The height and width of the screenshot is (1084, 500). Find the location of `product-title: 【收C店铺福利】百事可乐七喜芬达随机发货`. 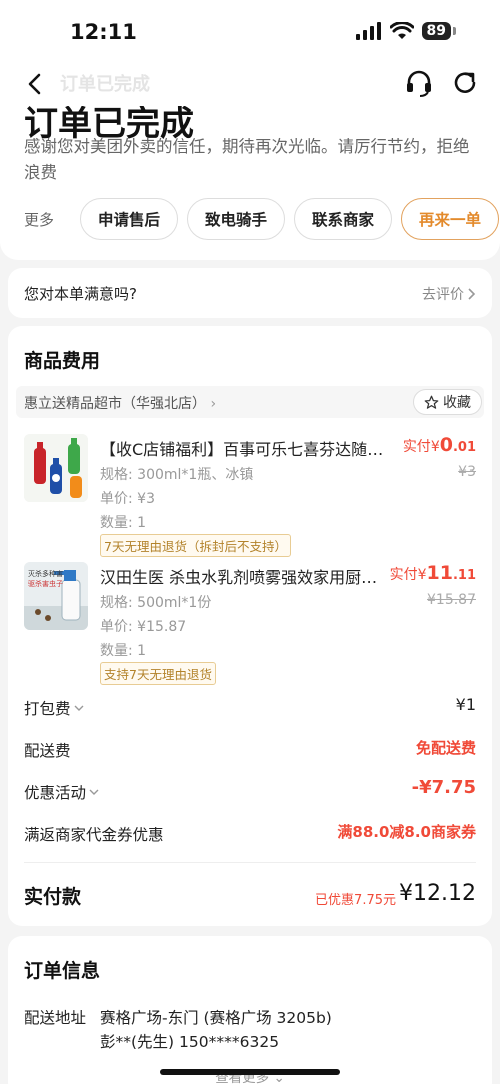

product-title: 【收C店铺福利】百事可乐七喜芬达随机发货 is located at coordinates (245, 449).